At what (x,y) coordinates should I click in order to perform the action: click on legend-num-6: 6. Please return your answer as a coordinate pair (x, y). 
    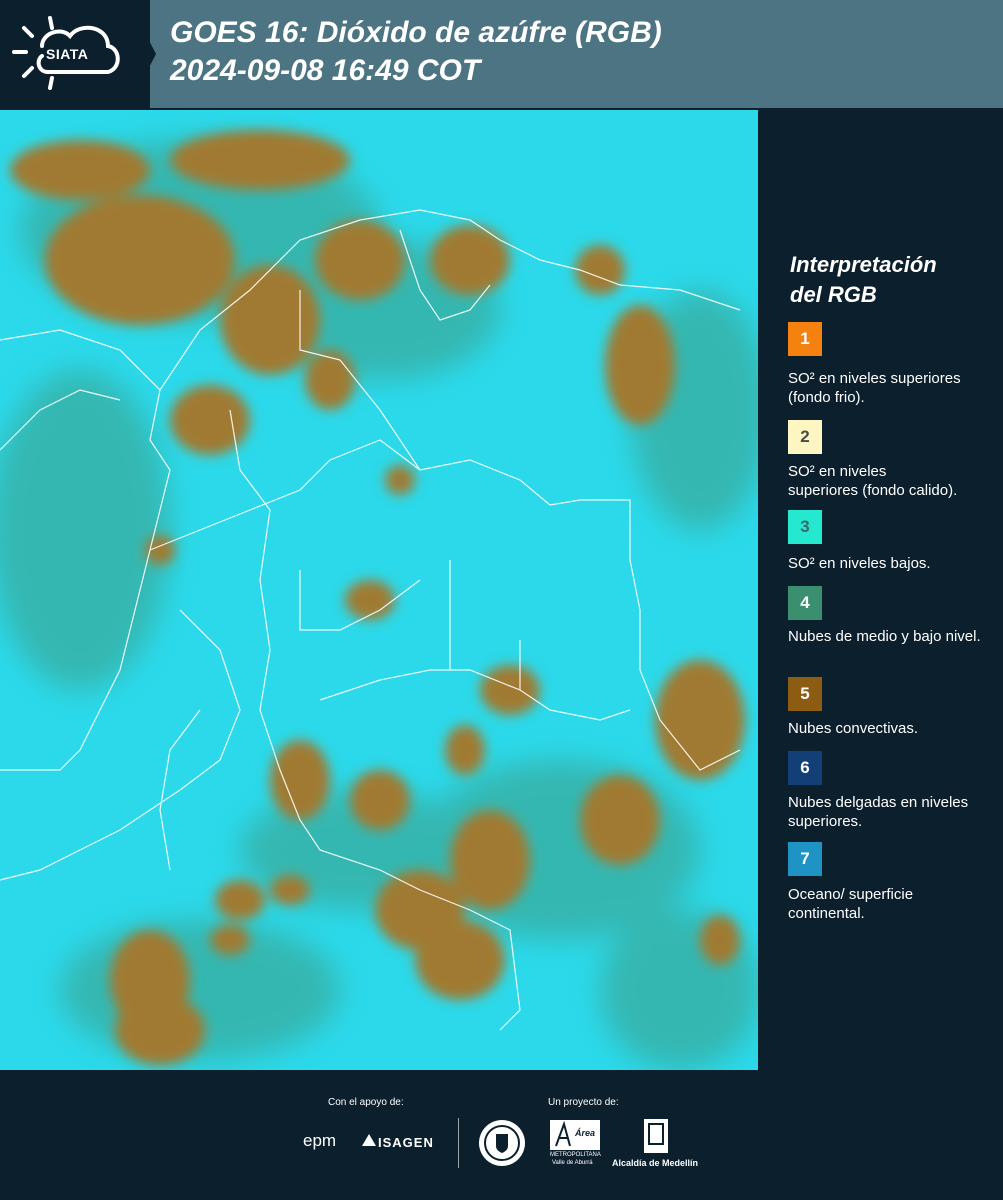
    Looking at the image, I should click on (805, 767).